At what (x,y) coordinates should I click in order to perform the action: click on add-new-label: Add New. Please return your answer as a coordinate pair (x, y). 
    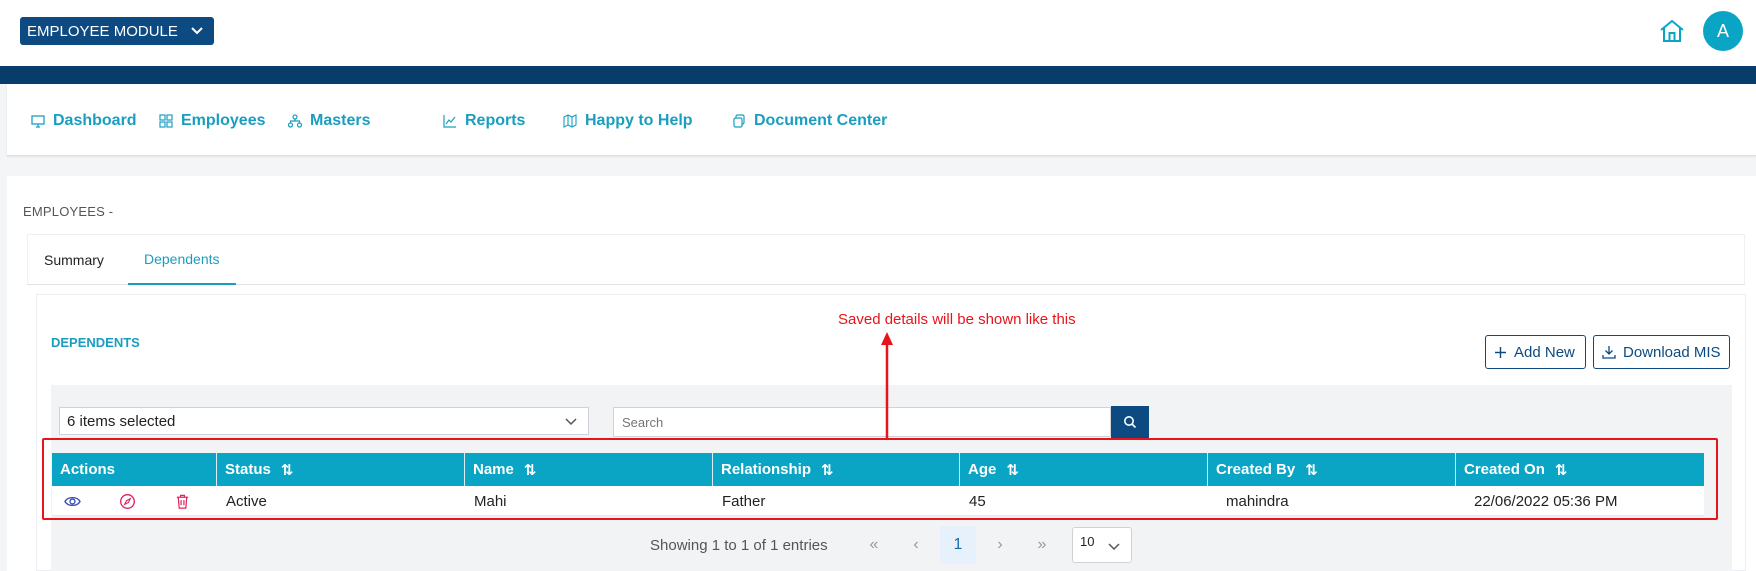
    Looking at the image, I should click on (1544, 352).